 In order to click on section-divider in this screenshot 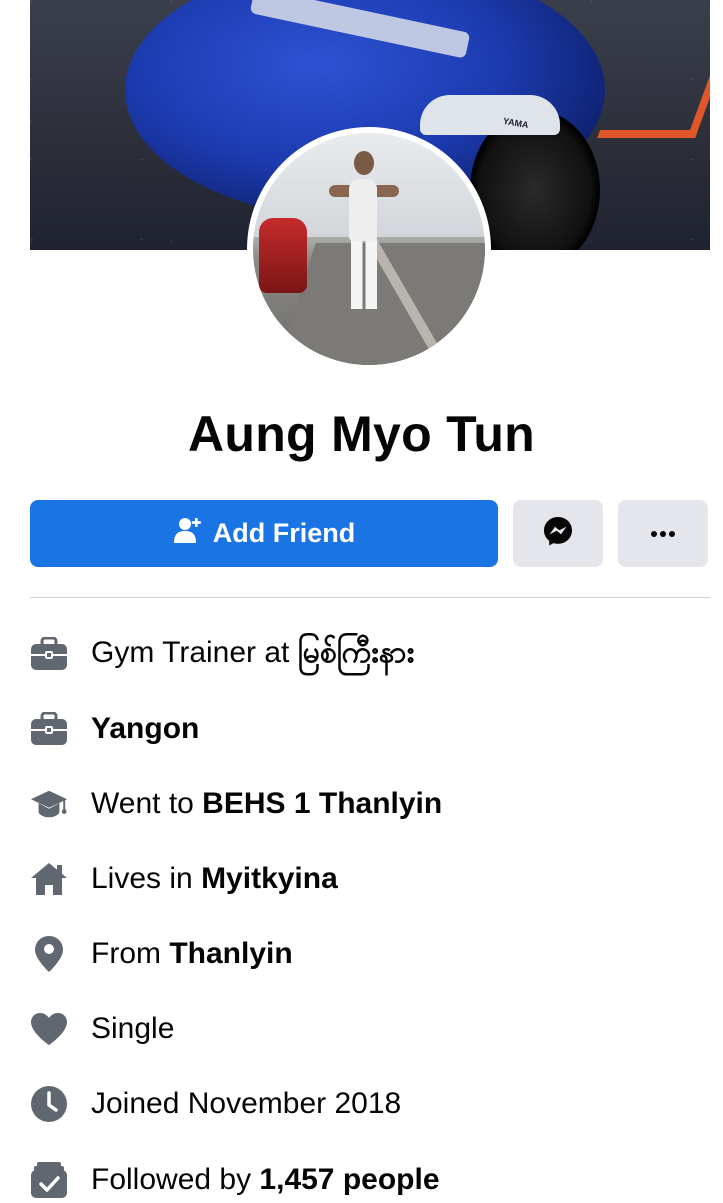, I will do `click(370, 597)`.